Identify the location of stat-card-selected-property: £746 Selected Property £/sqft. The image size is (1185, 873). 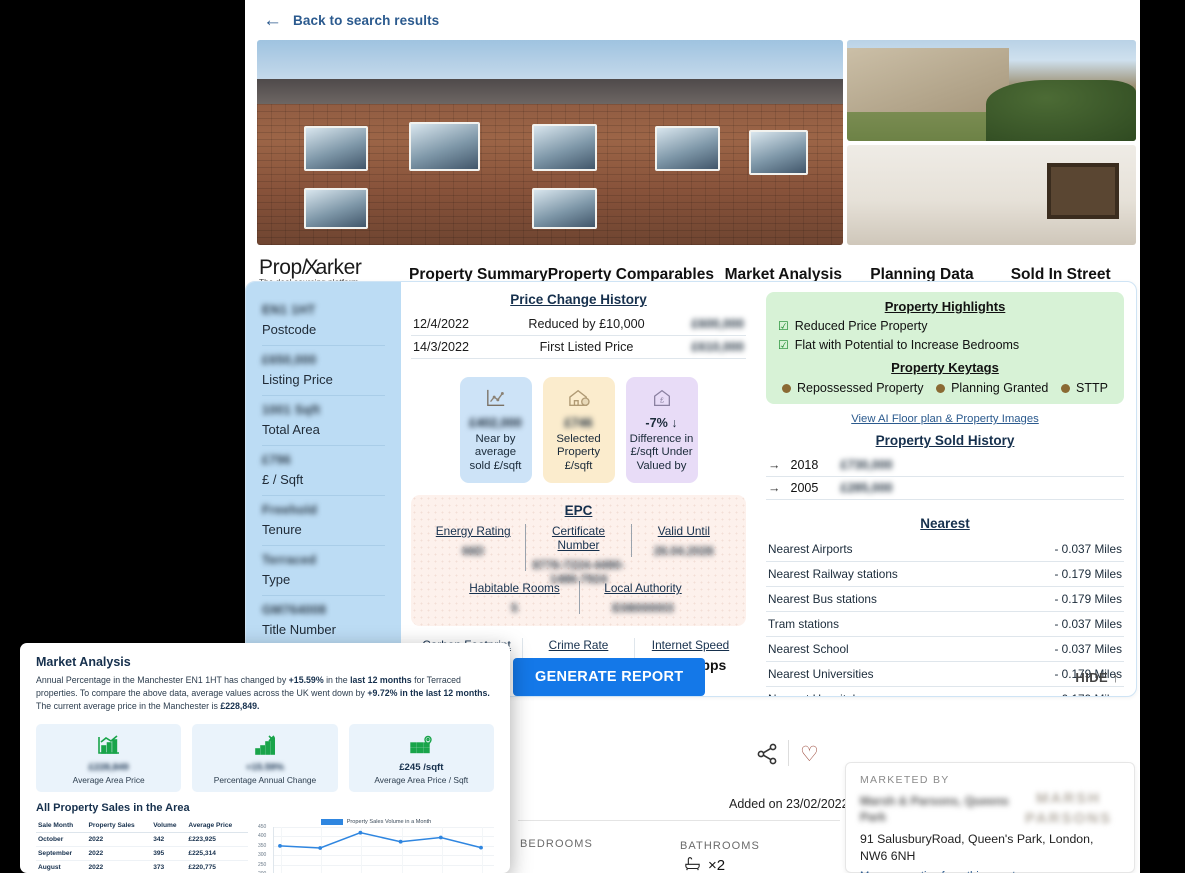
(578, 430).